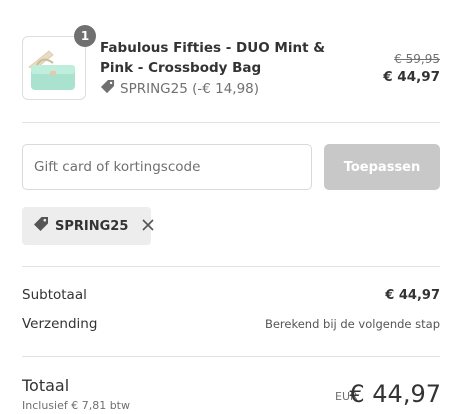  I want to click on total-value: € 44,97, so click(395, 394).